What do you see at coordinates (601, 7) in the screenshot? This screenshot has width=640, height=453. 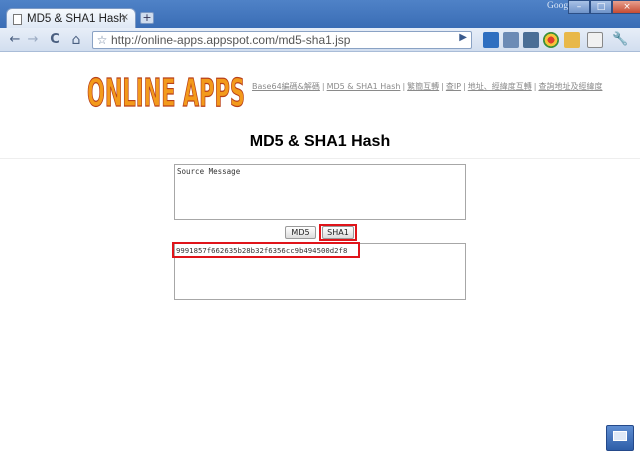 I see `maximize-button: □` at bounding box center [601, 7].